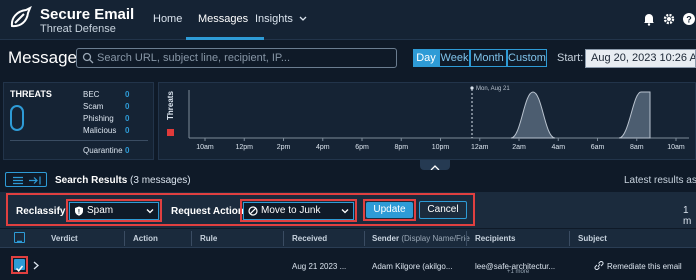  I want to click on threat-value-scam: 0, so click(127, 106).